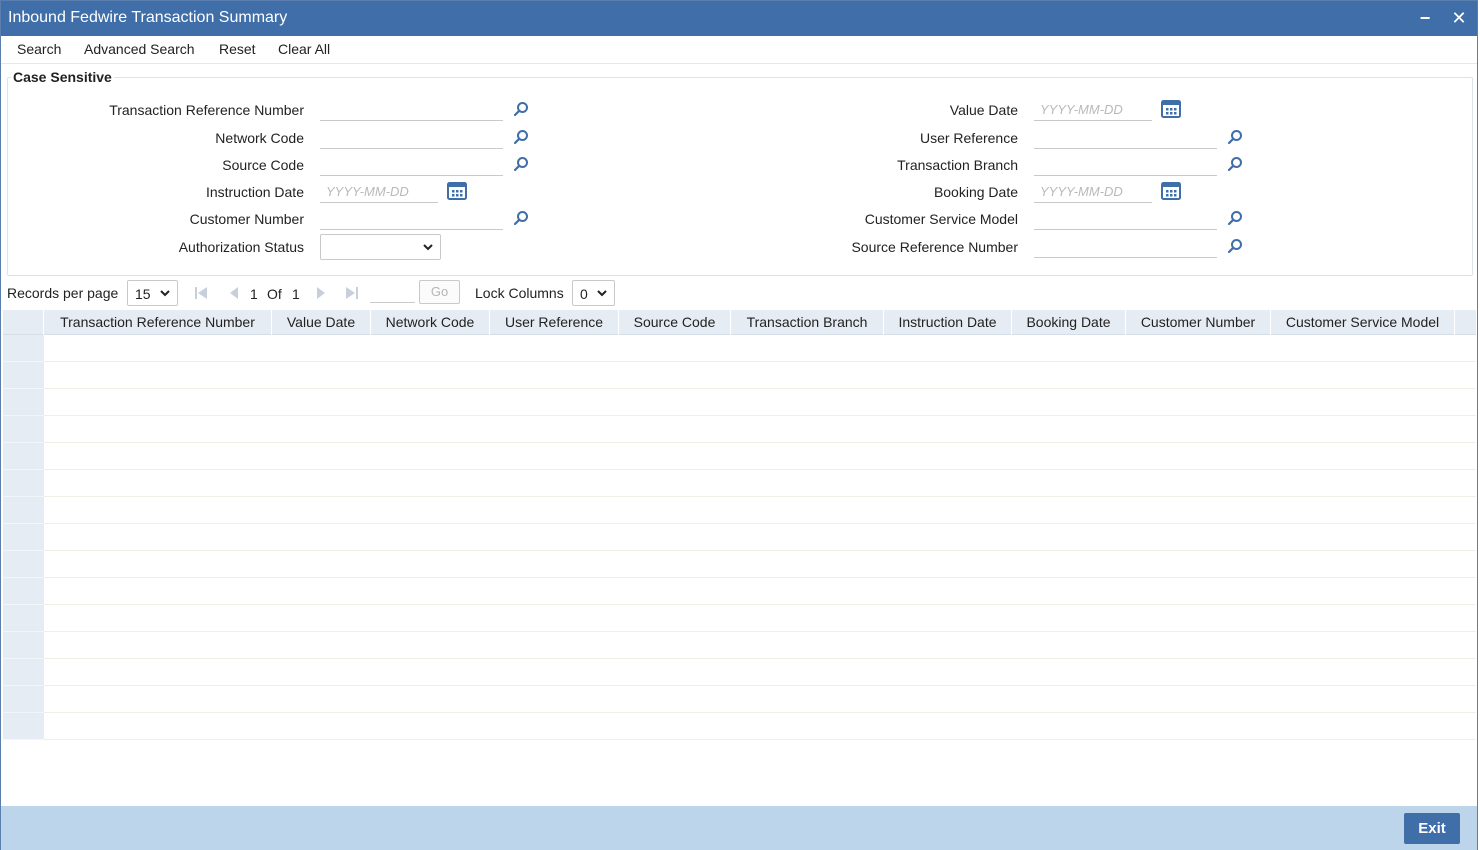  Describe the element at coordinates (62, 77) in the screenshot. I see `case-sensitive-label: Case Sensitive` at that location.